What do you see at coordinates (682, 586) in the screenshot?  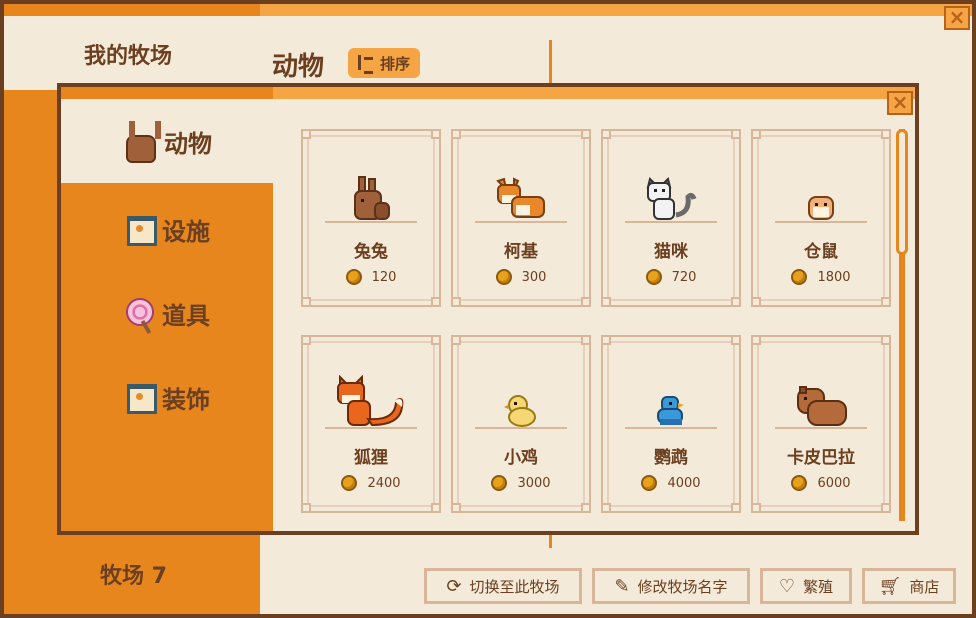 I see `rename-ranch-label: 修改牧场名字` at bounding box center [682, 586].